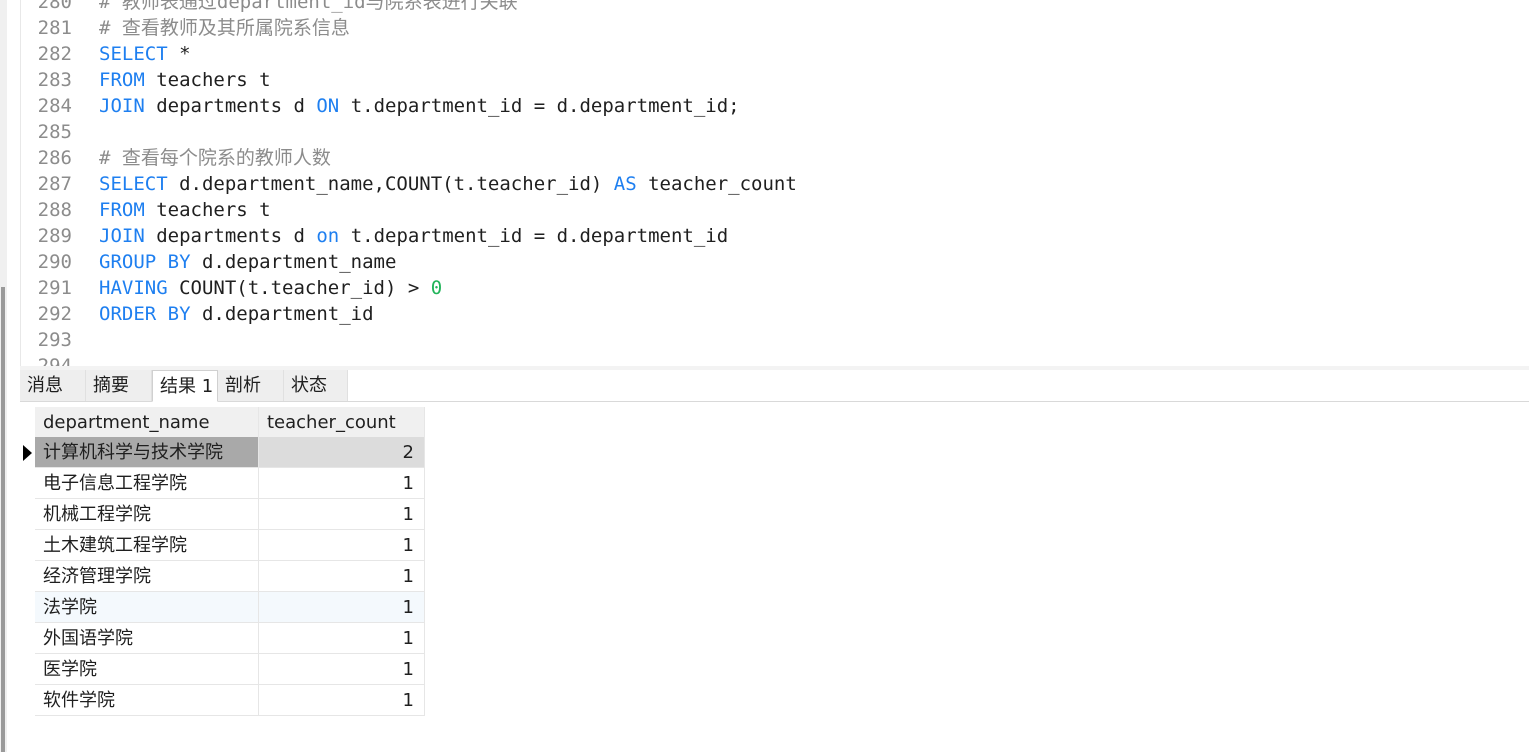  Describe the element at coordinates (145, 314) in the screenshot. I see `sql-keyword: ORDER BY` at that location.